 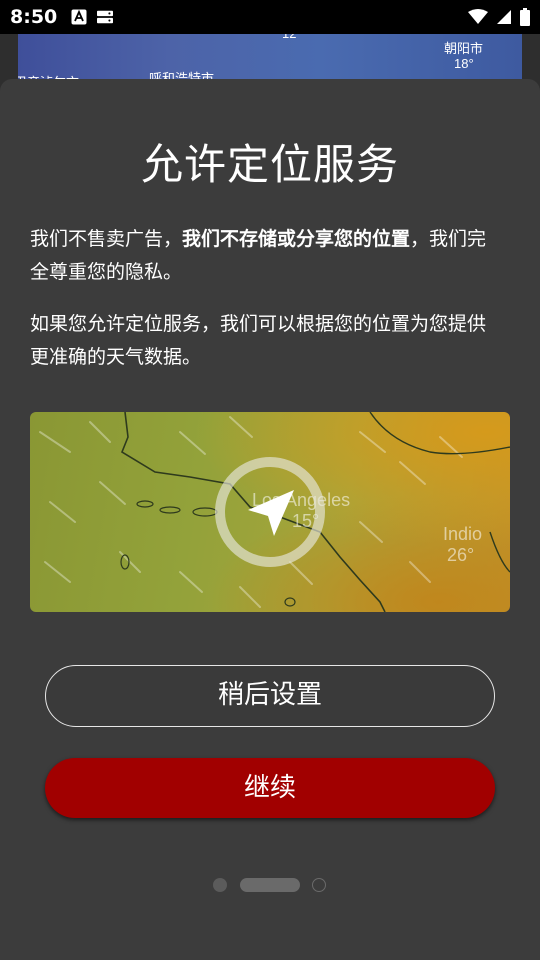 I want to click on storage-notification-icon, so click(x=105, y=17).